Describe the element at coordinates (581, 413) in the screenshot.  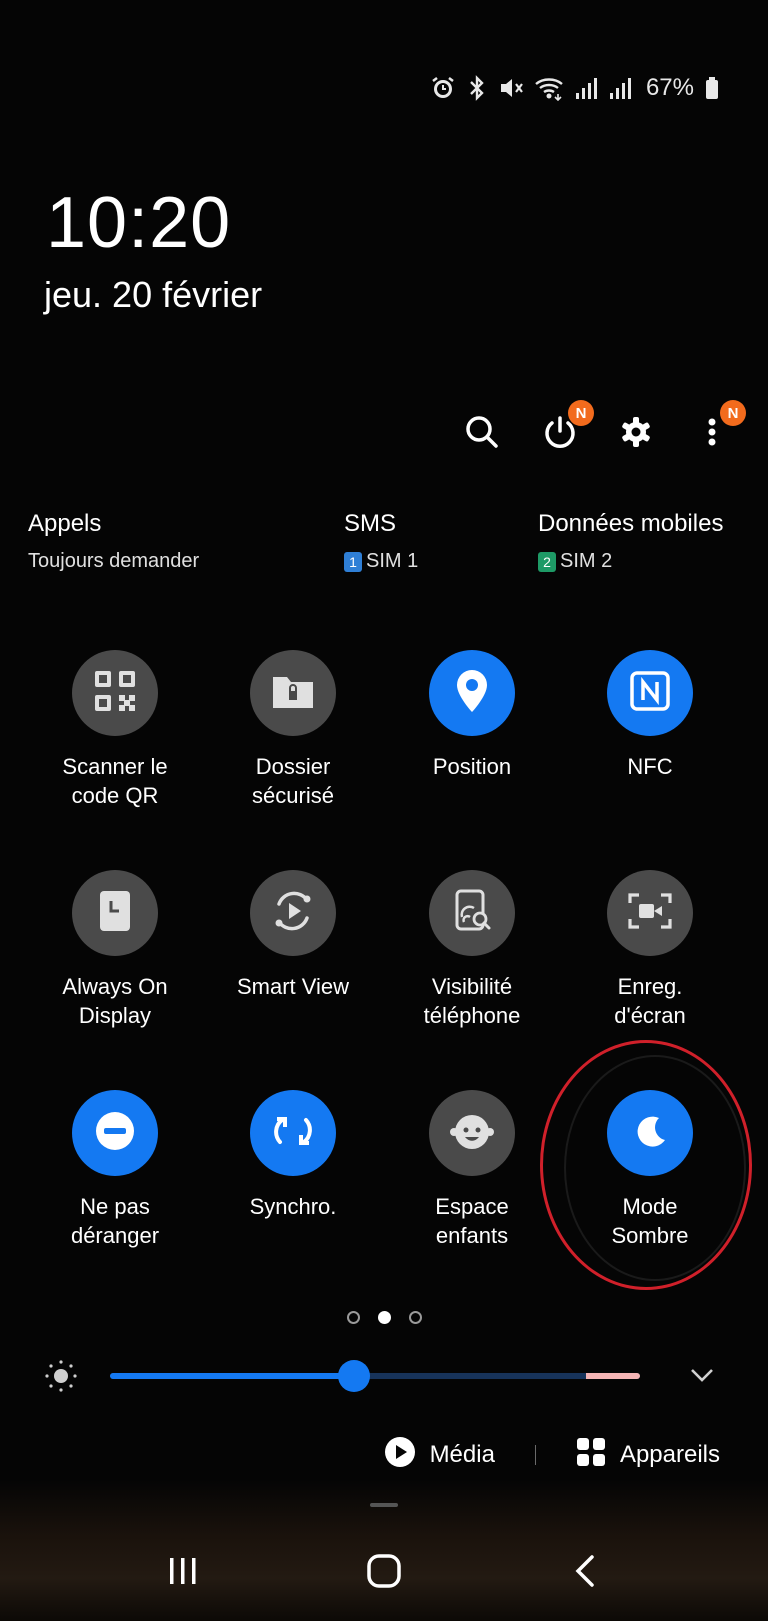
I see `power-badge: N` at that location.